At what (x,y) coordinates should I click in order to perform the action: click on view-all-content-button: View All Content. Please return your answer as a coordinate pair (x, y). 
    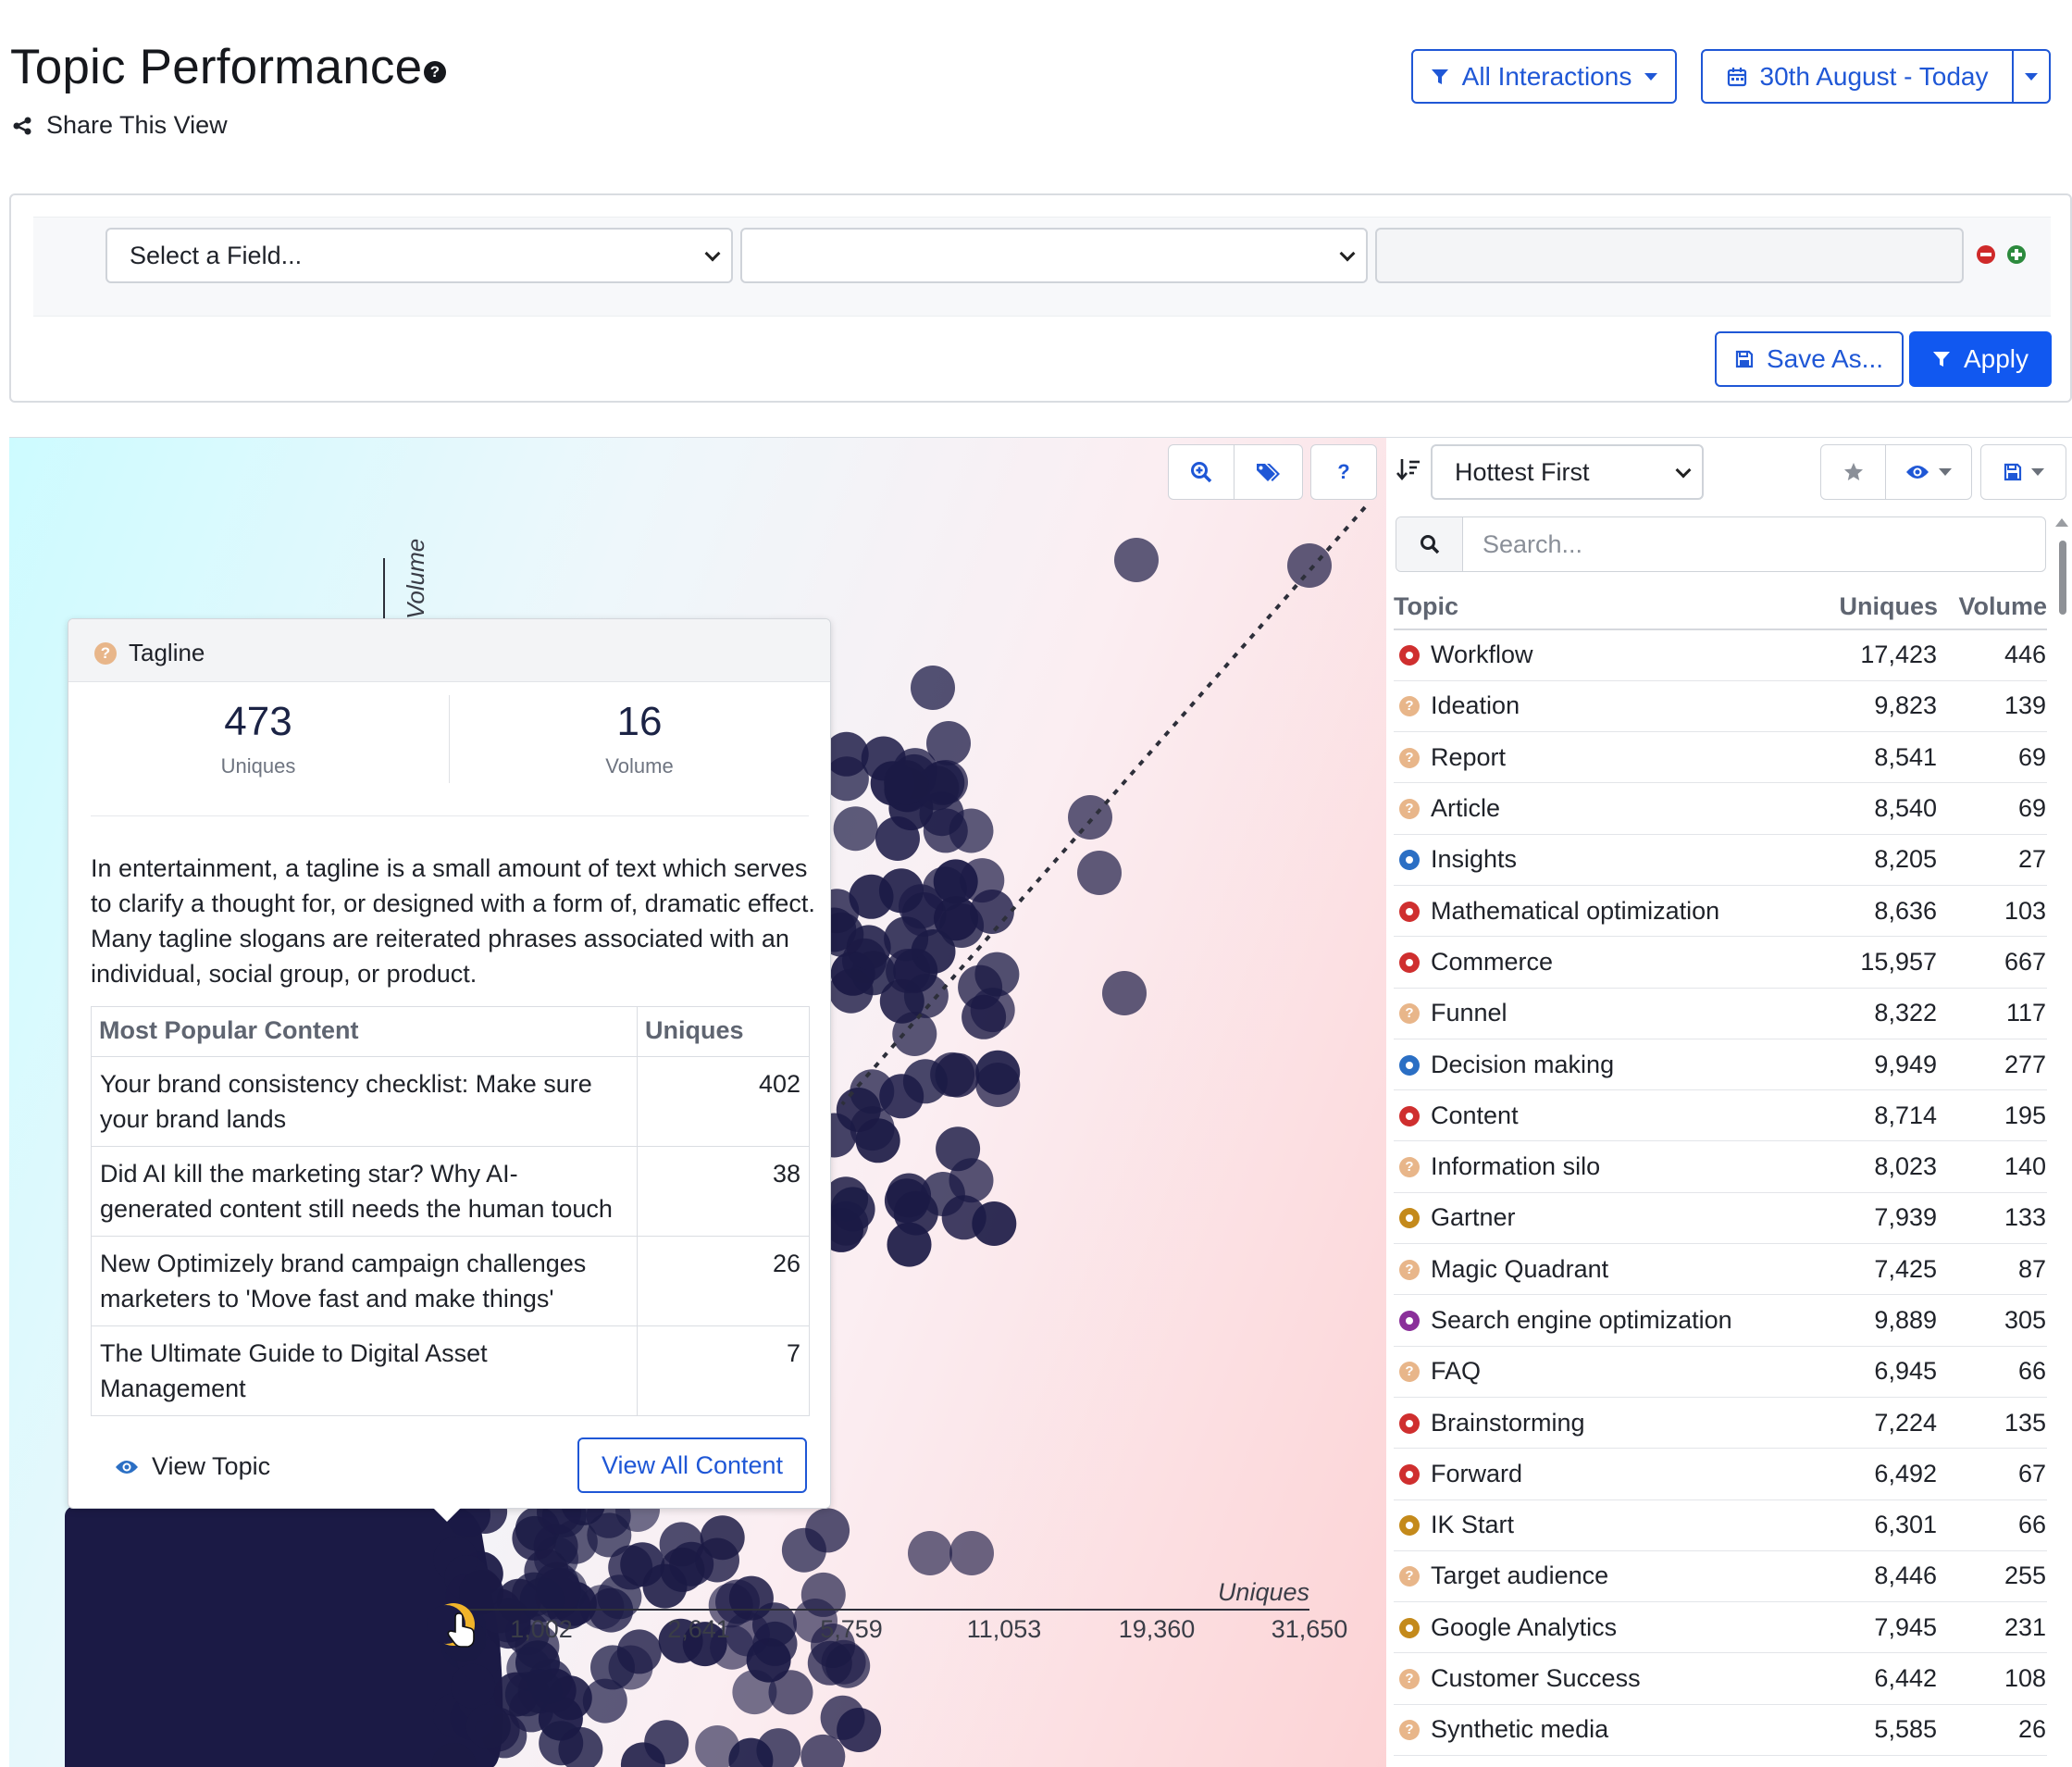
    Looking at the image, I should click on (692, 1465).